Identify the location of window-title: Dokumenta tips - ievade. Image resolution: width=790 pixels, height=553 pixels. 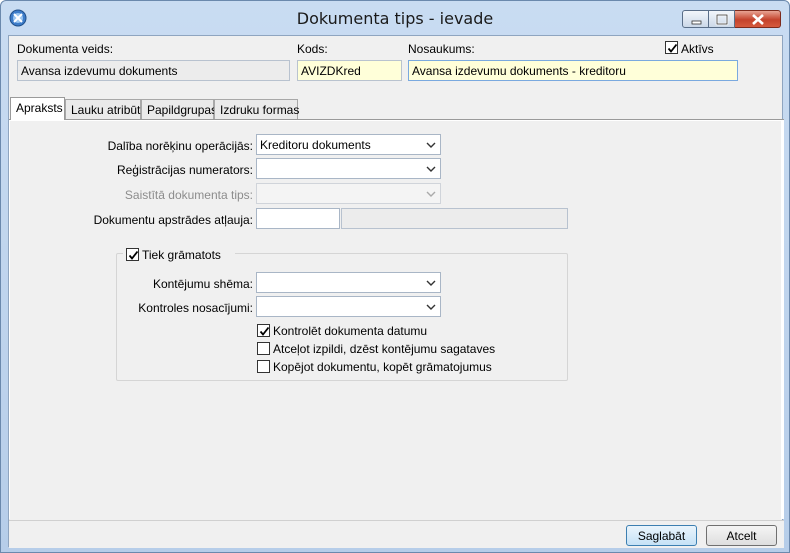
(395, 18).